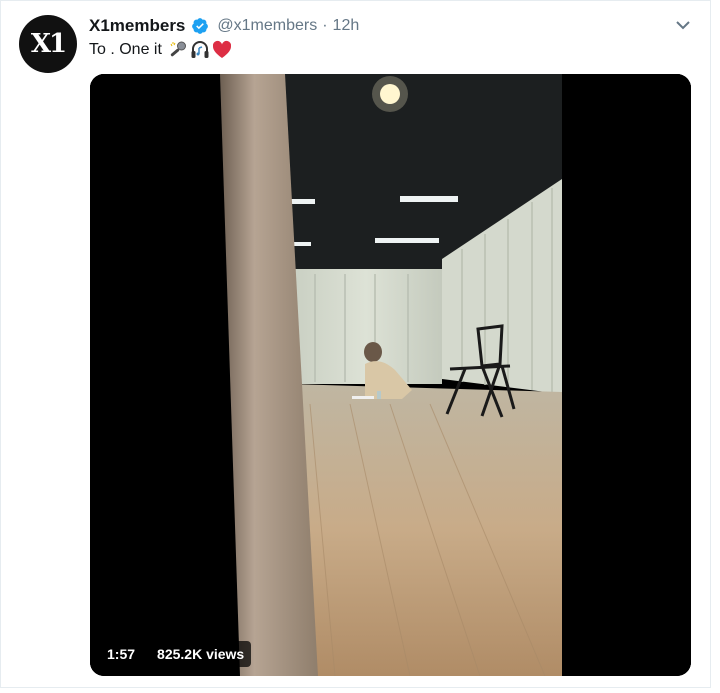 The width and height of the screenshot is (720, 693). Describe the element at coordinates (201, 654) in the screenshot. I see `video-views: 825.2K views` at that location.